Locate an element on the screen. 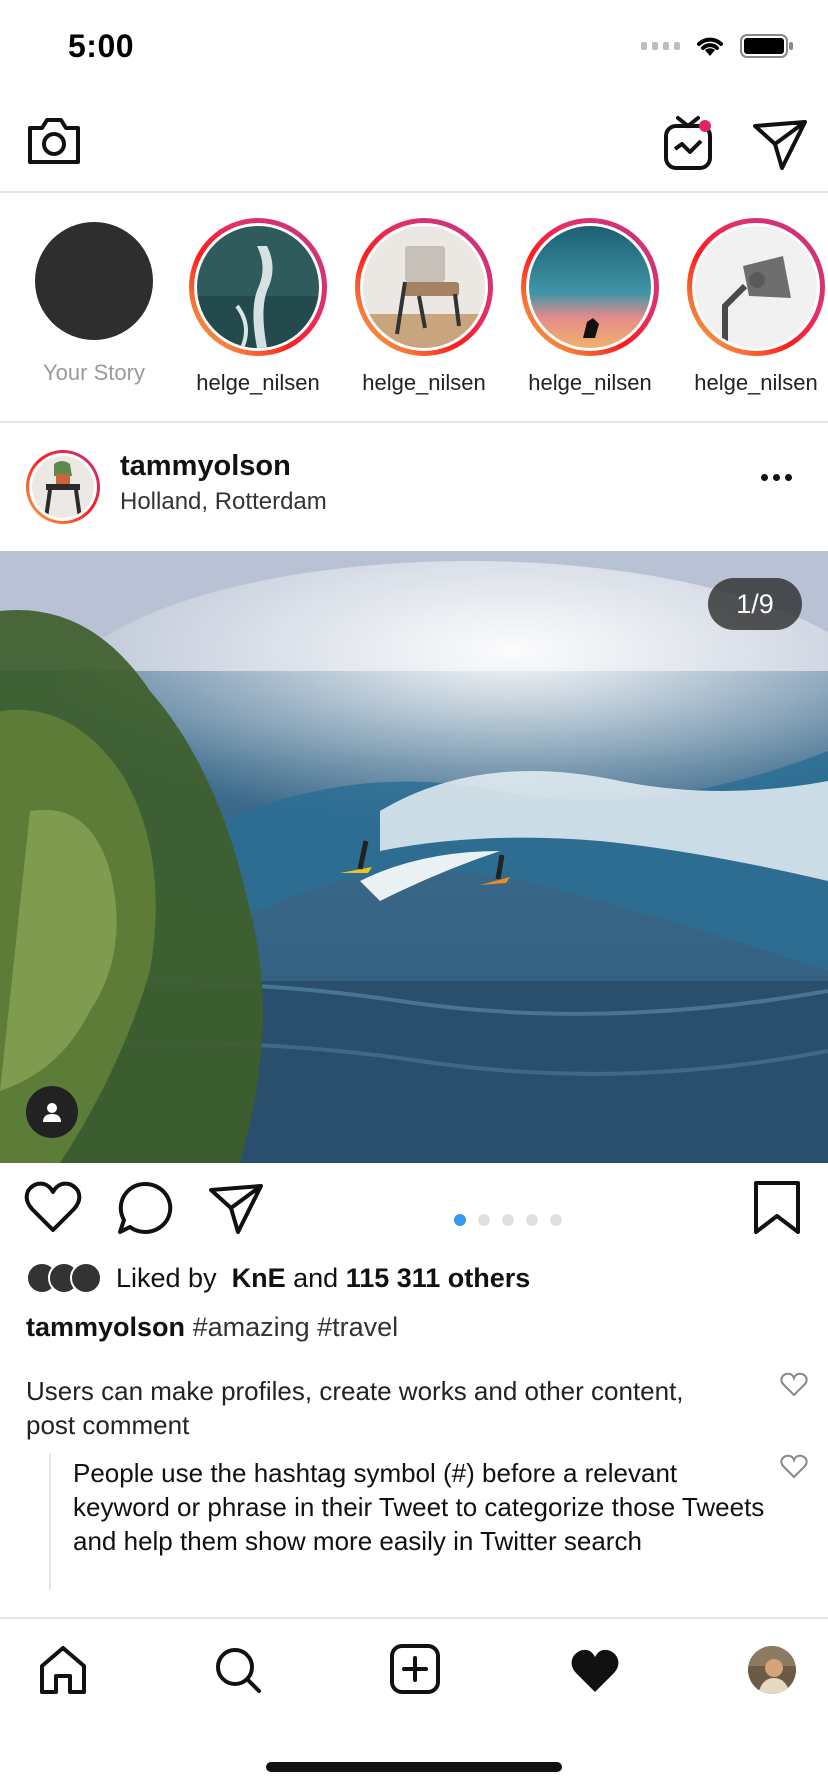 The width and height of the screenshot is (828, 1792). igtv-button is located at coordinates (688, 142).